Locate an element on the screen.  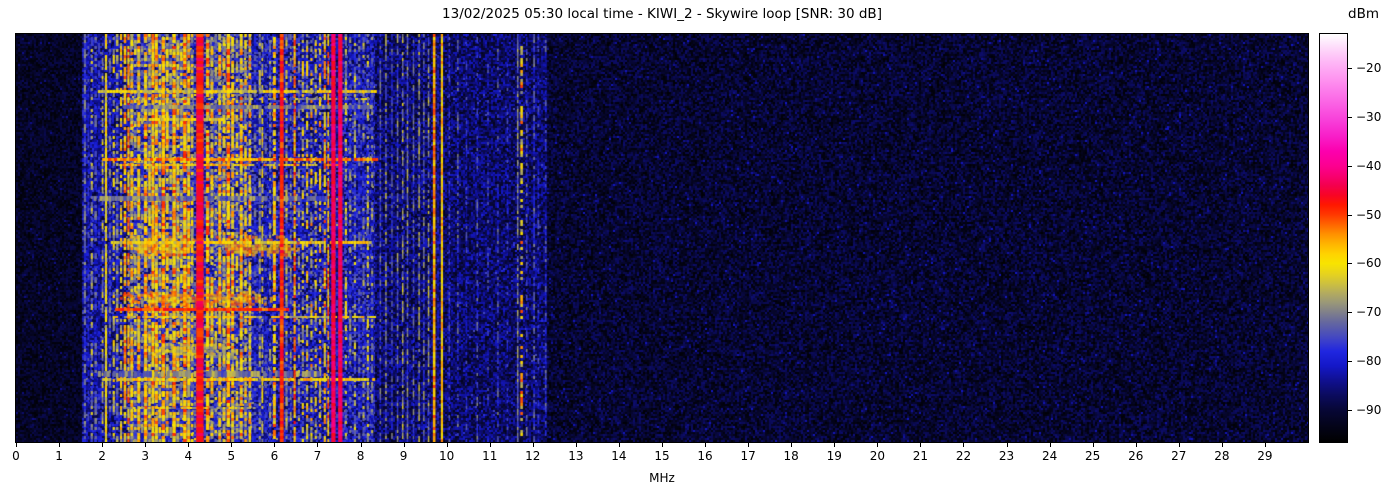
x-tick-label: 11 is located at coordinates (490, 456).